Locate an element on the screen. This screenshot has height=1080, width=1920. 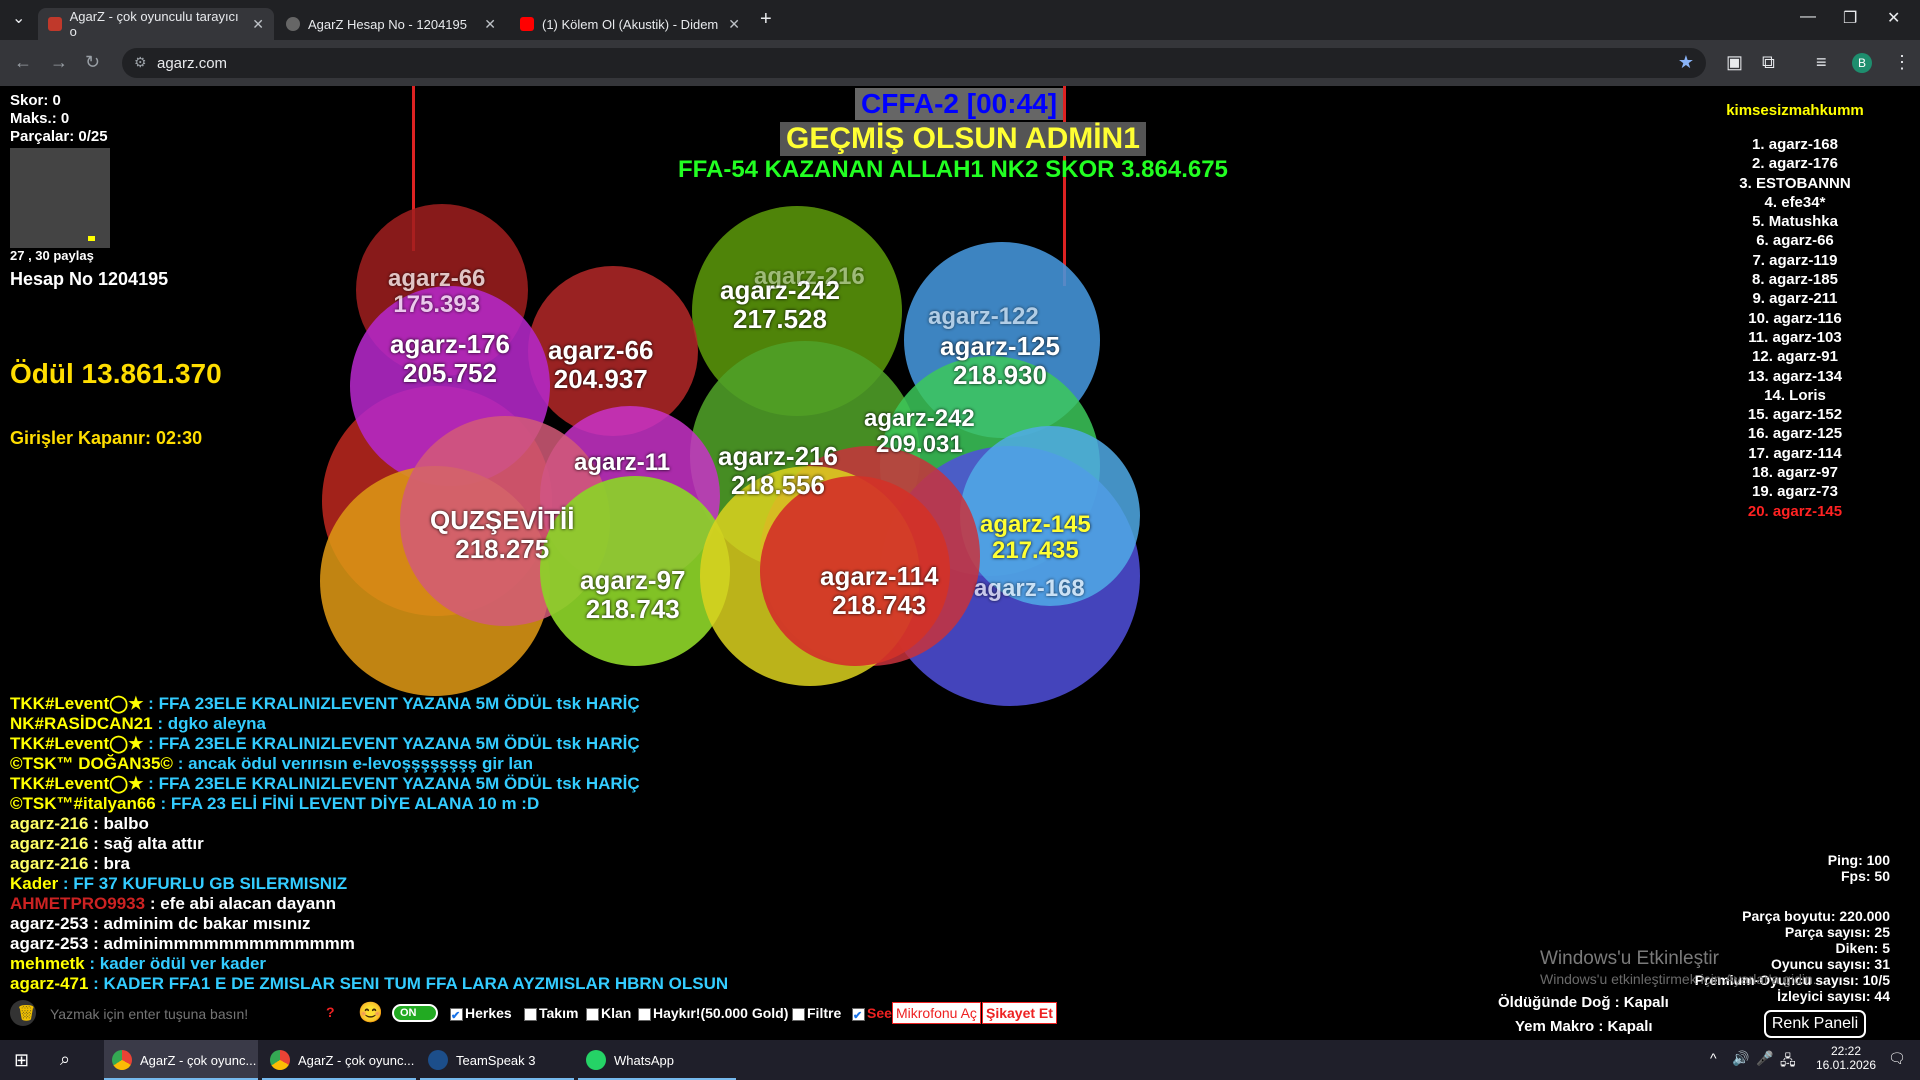
menu-icon: ⋮ is located at coordinates (1902, 62).